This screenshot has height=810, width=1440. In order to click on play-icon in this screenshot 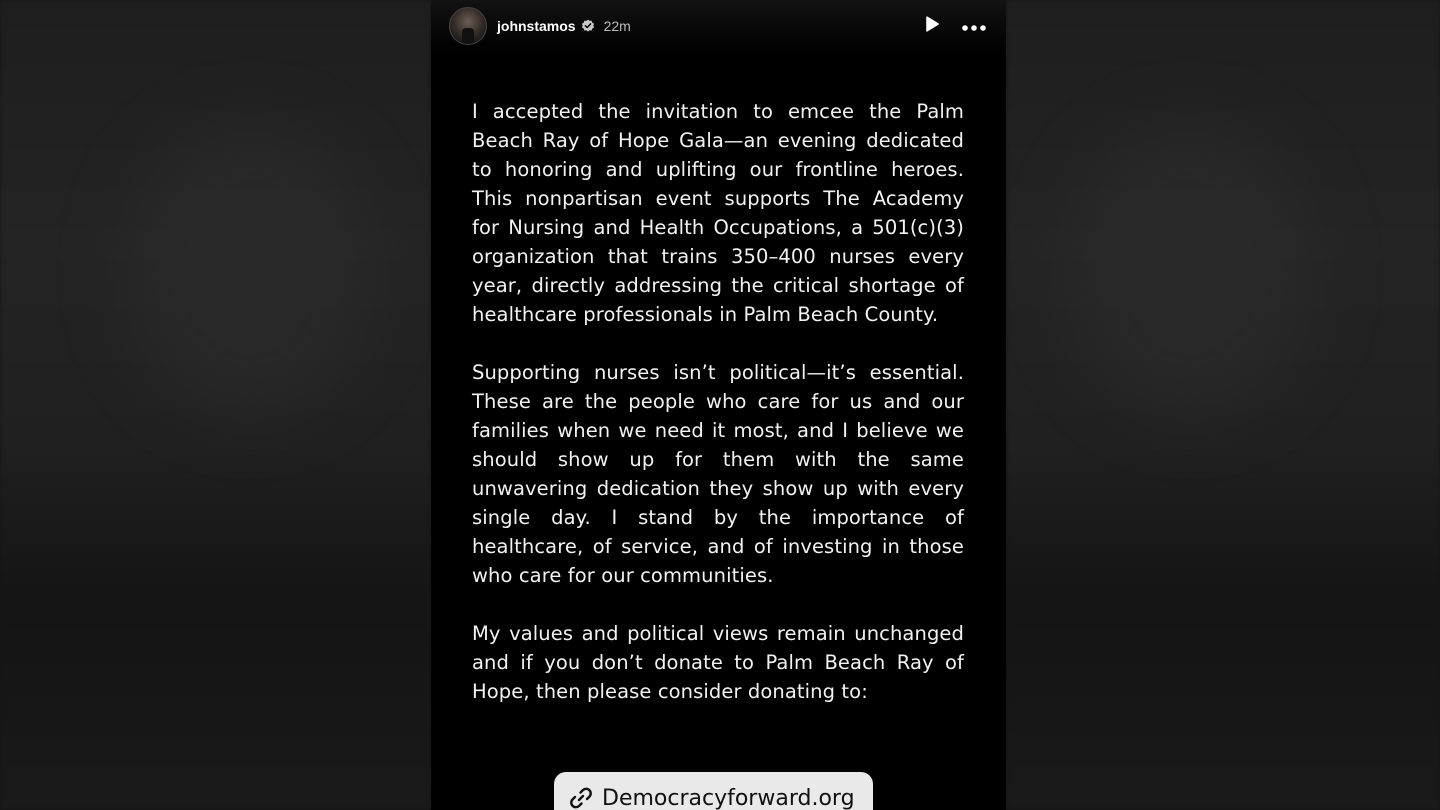, I will do `click(932, 26)`.